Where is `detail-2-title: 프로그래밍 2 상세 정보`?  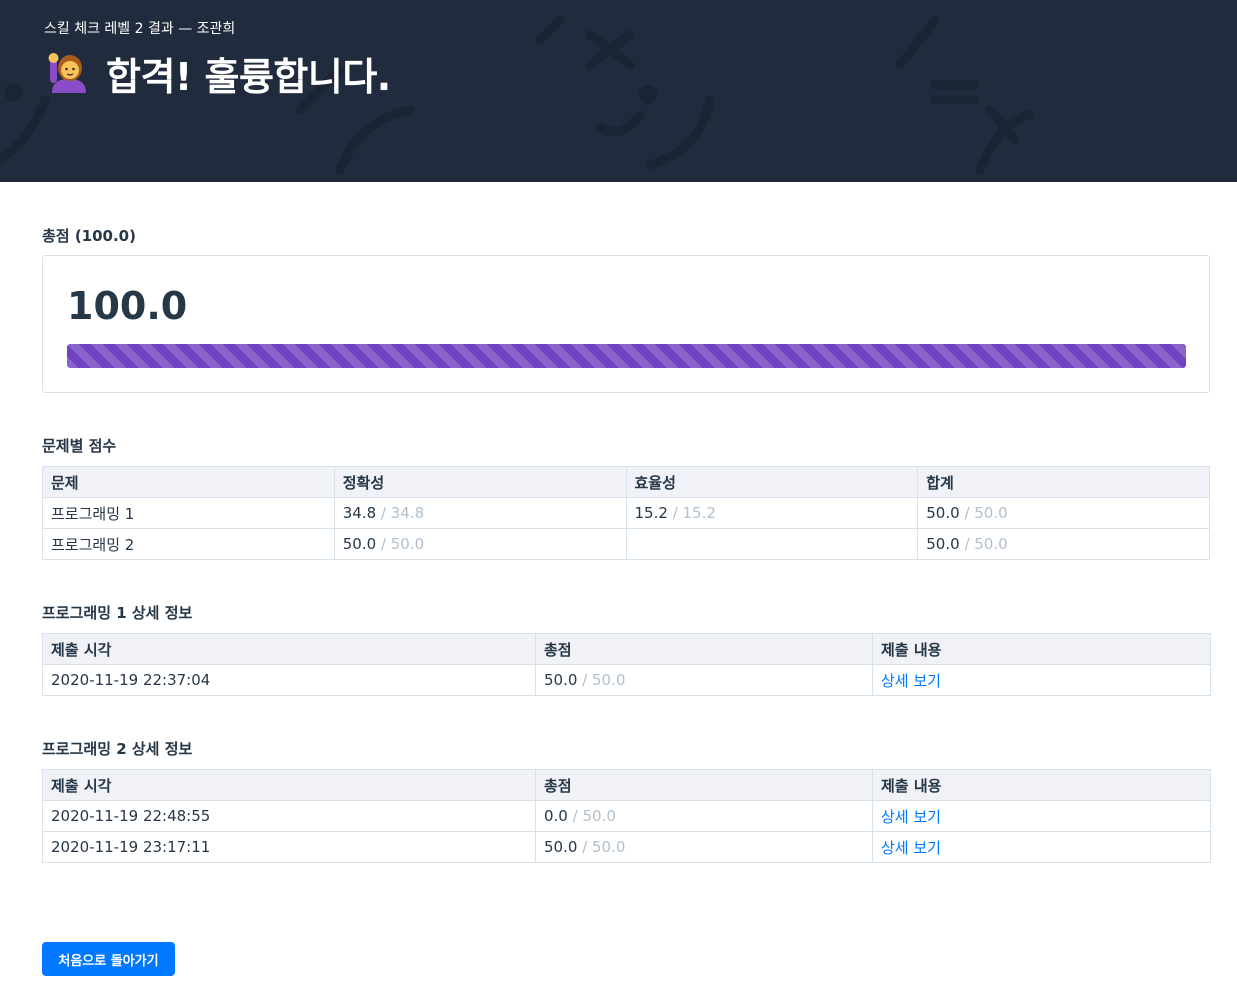 detail-2-title: 프로그래밍 2 상세 정보 is located at coordinates (117, 749).